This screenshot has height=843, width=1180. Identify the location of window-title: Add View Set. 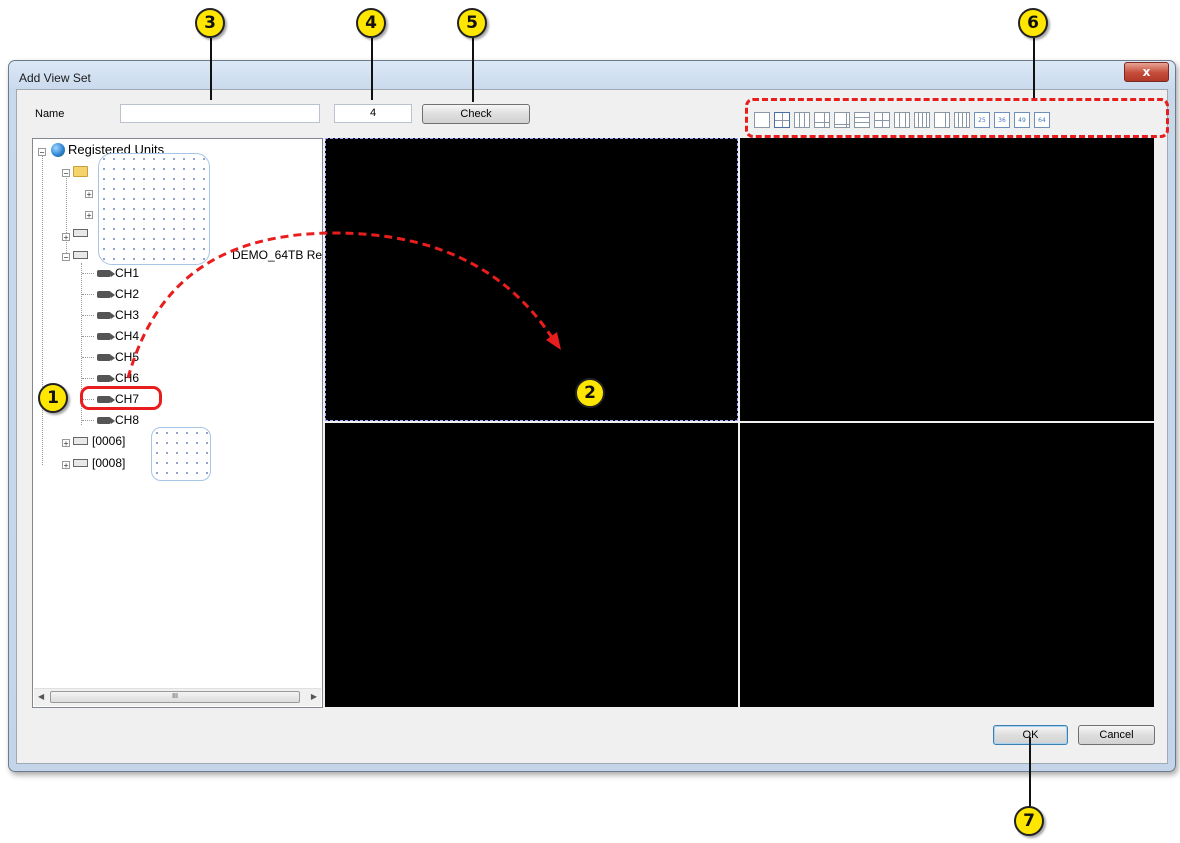
(55, 78).